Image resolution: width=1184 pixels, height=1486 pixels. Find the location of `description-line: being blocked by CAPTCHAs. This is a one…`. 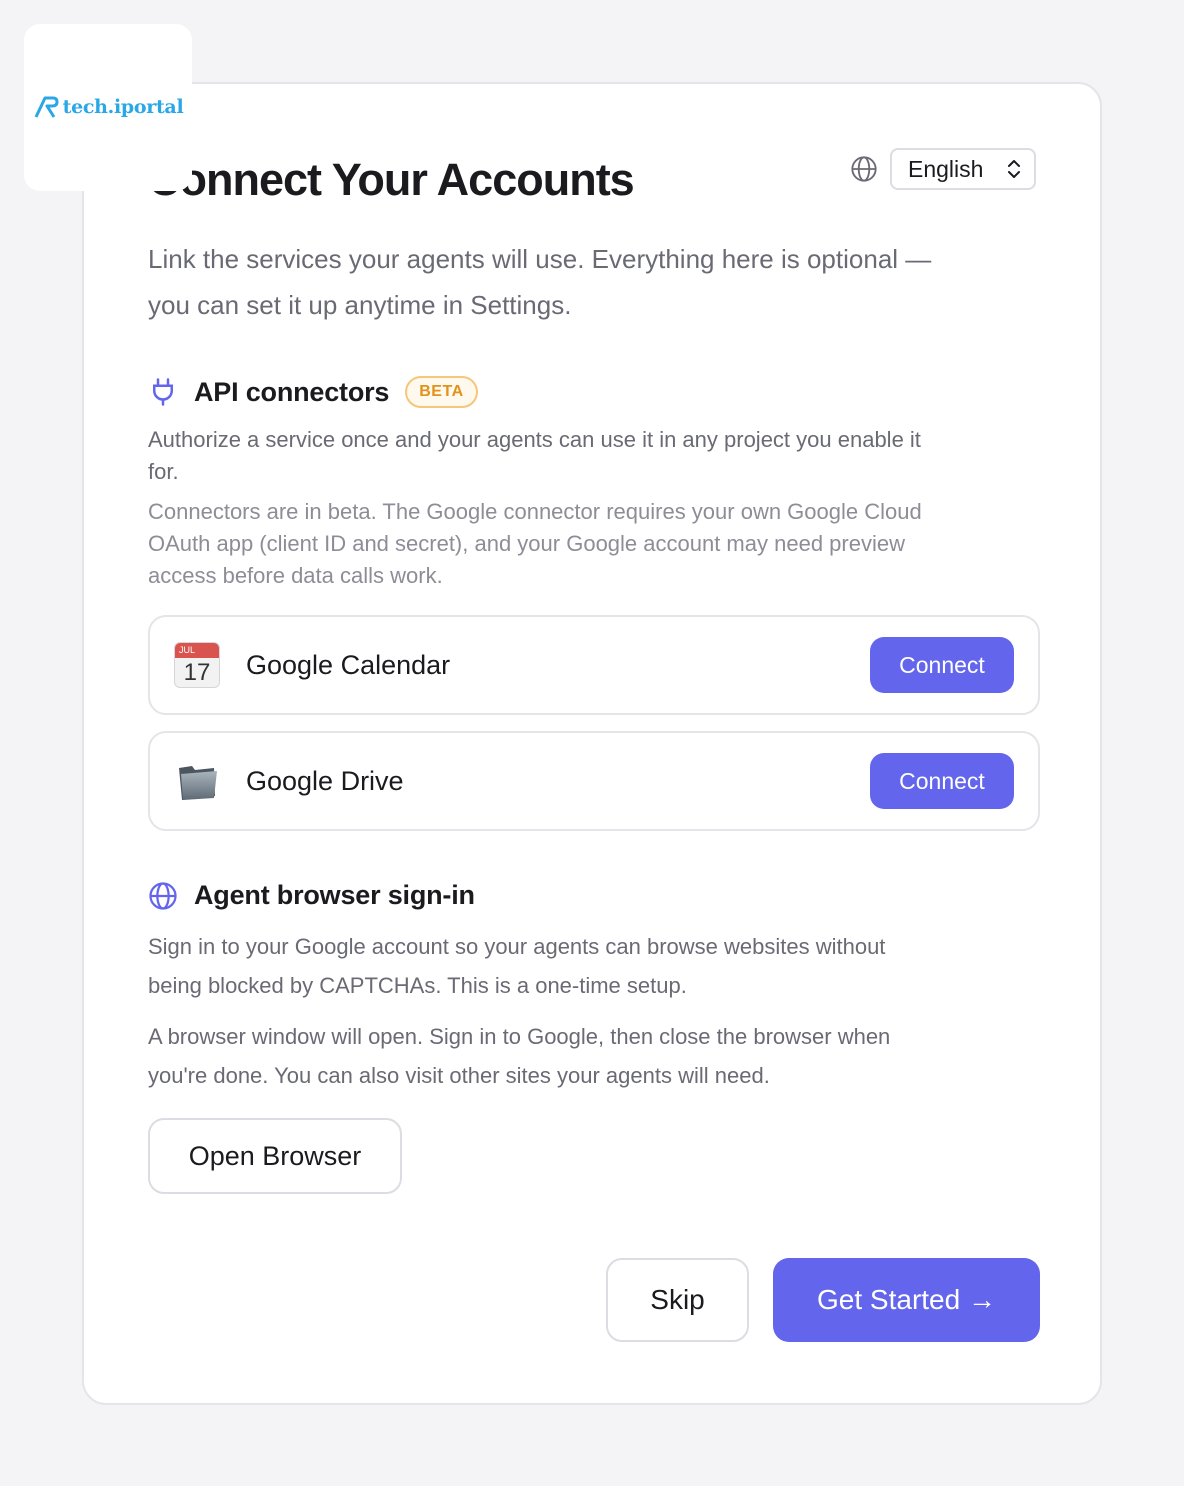

description-line: being blocked by CAPTCHAs. This is a one… is located at coordinates (417, 985).